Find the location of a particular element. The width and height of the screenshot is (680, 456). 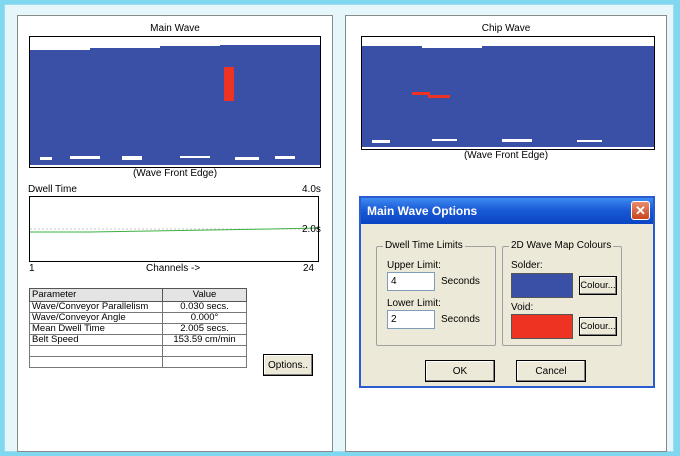

param-name: Wave/Conveyor Parallelism is located at coordinates (96, 307).